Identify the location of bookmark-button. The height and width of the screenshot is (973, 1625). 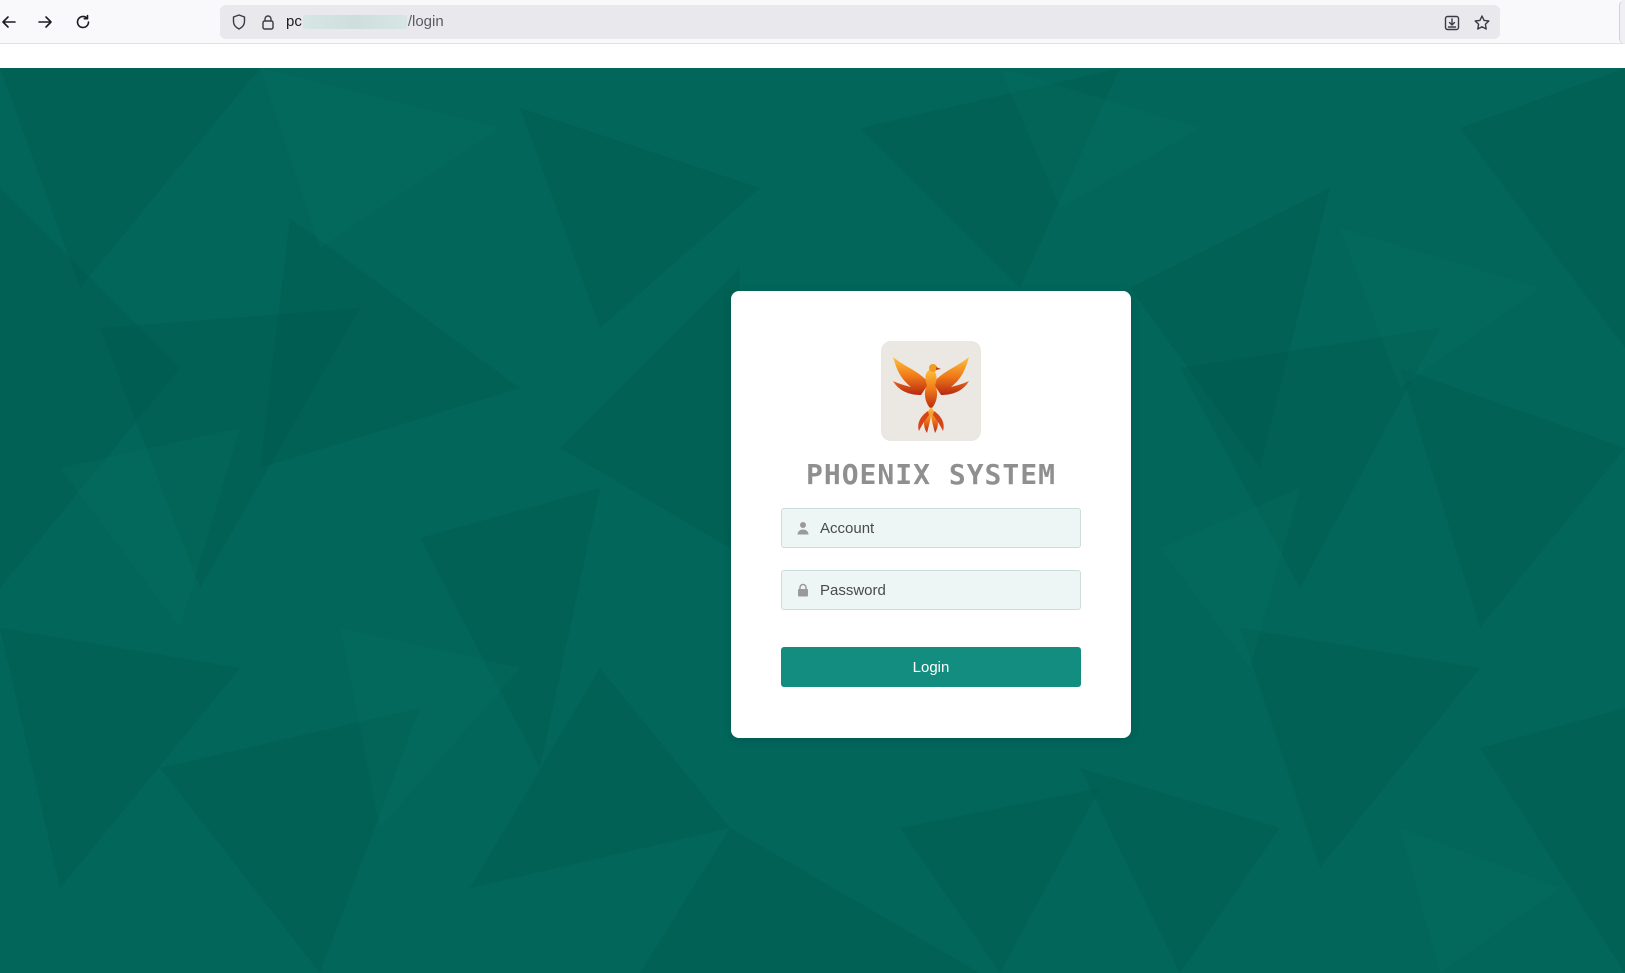
(1482, 23).